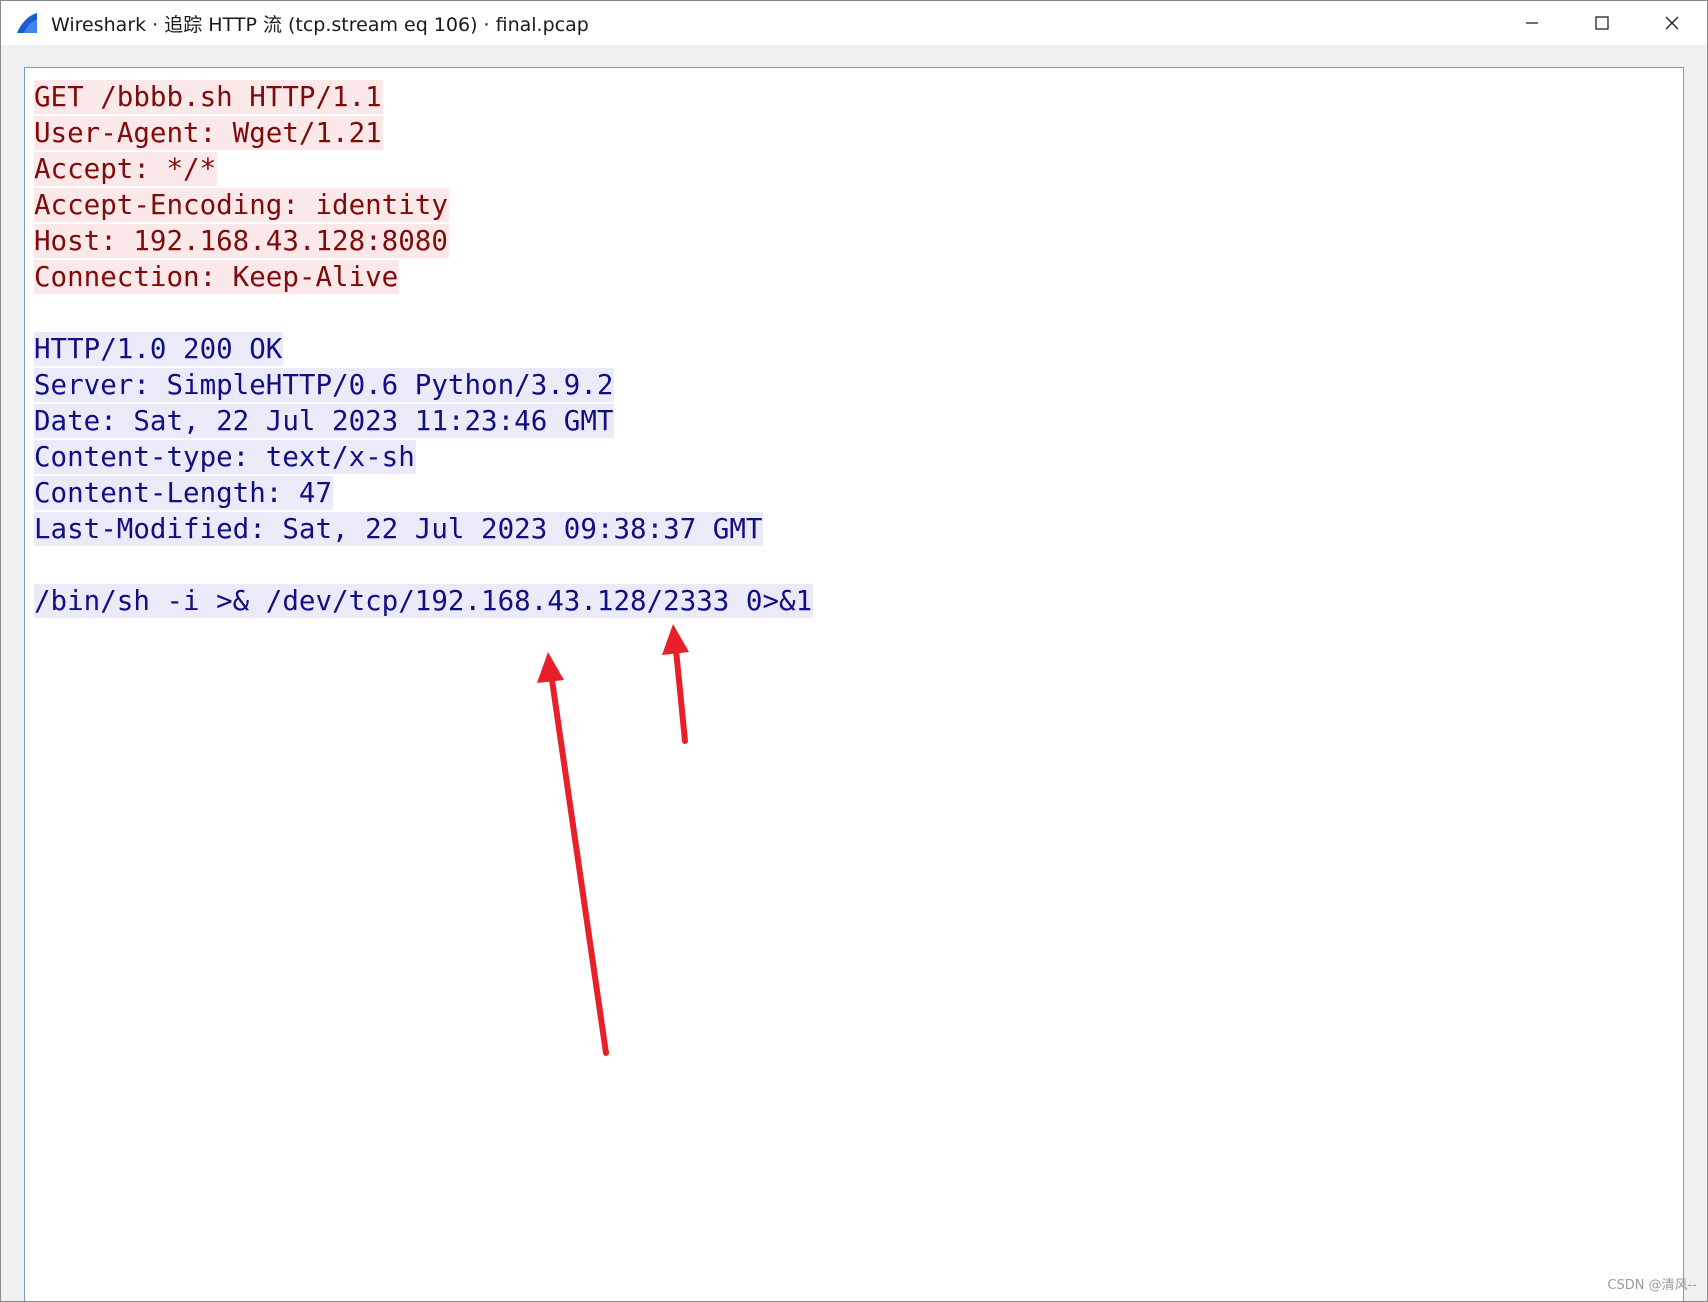 The height and width of the screenshot is (1302, 1708). Describe the element at coordinates (241, 205) in the screenshot. I see `request-line-text: Accept-Encoding: identity` at that location.